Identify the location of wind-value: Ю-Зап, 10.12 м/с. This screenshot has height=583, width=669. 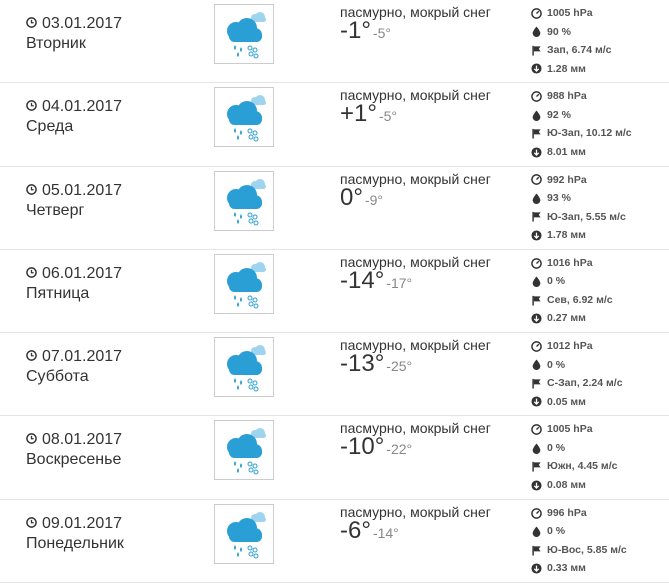
(589, 133).